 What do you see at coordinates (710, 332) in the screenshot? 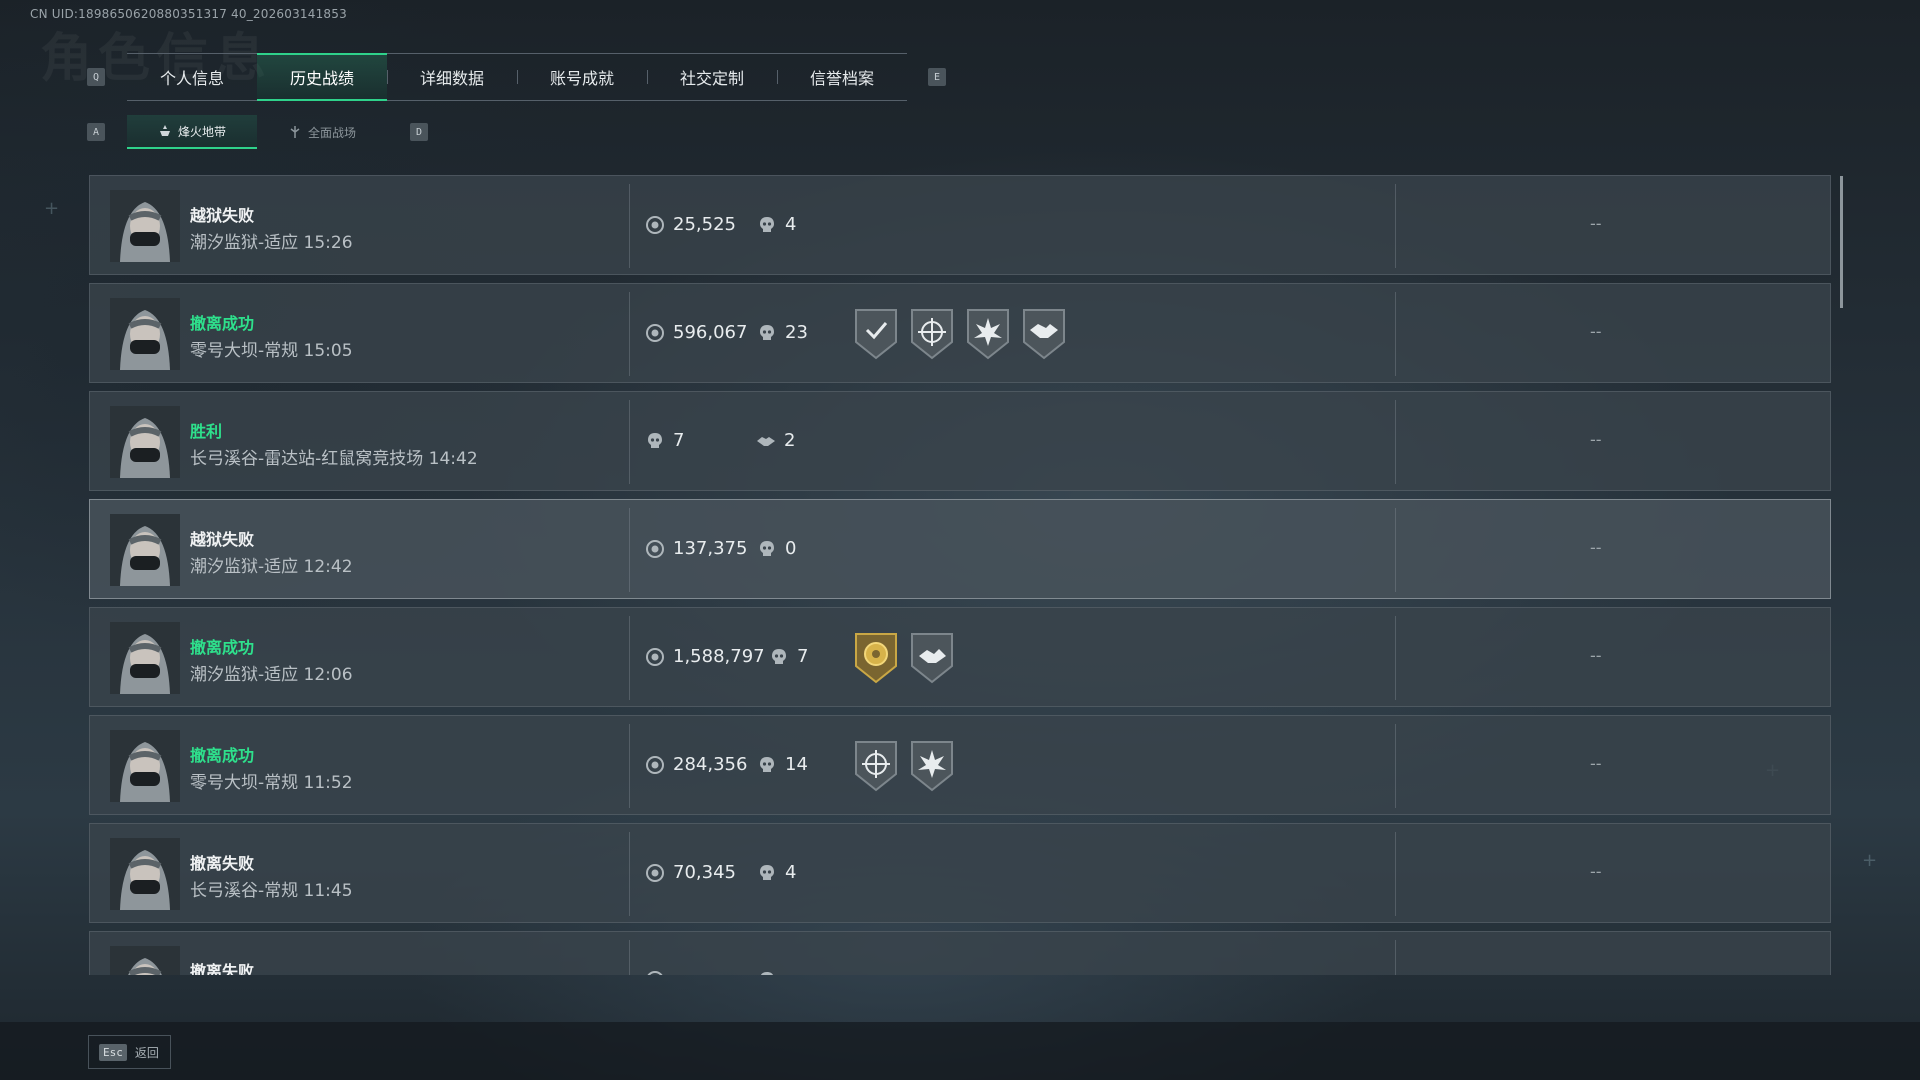
I see `loot-value-text: 596,067` at bounding box center [710, 332].